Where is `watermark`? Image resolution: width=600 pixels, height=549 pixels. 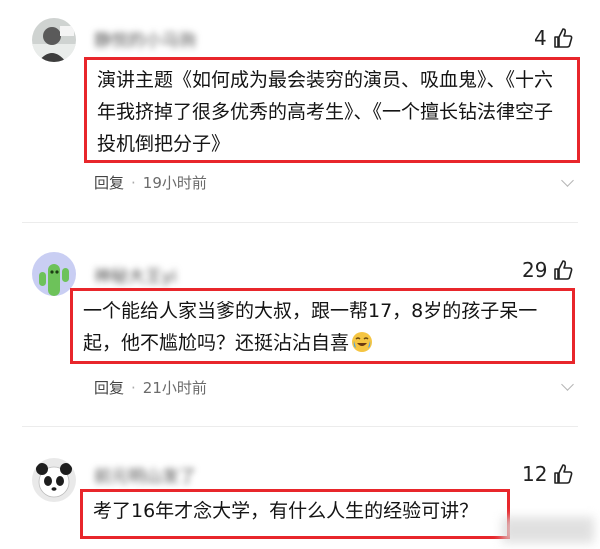 watermark is located at coordinates (548, 530).